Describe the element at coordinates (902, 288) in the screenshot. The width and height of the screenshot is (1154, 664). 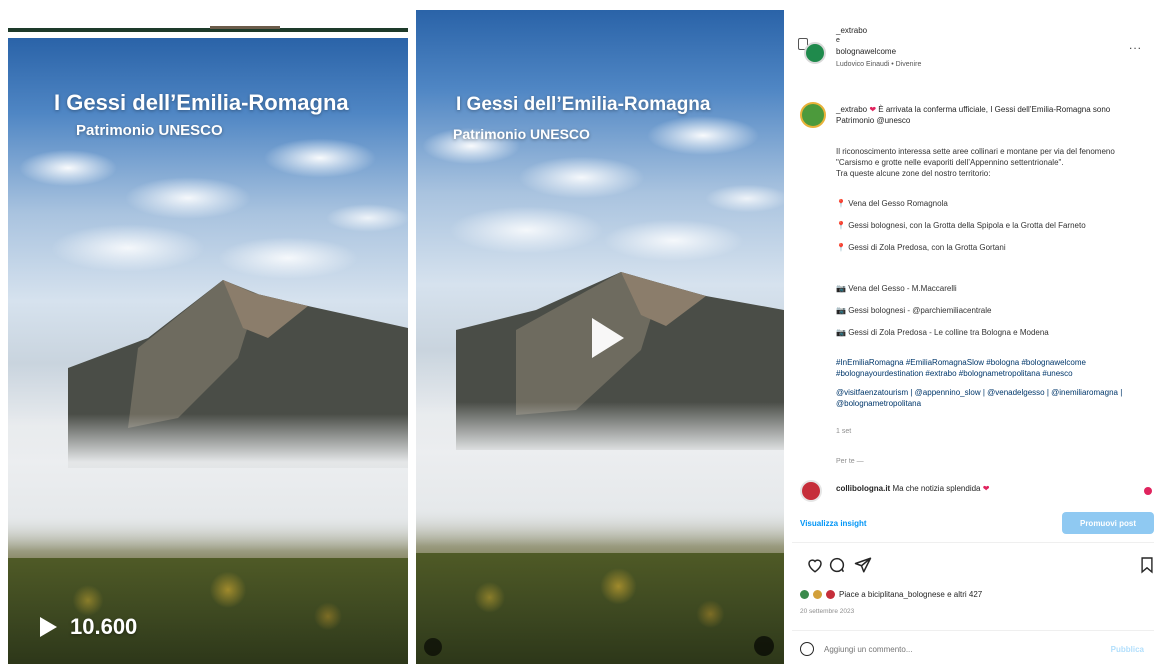
I see `list-item: Vena del Gesso - M.Maccarelli` at that location.